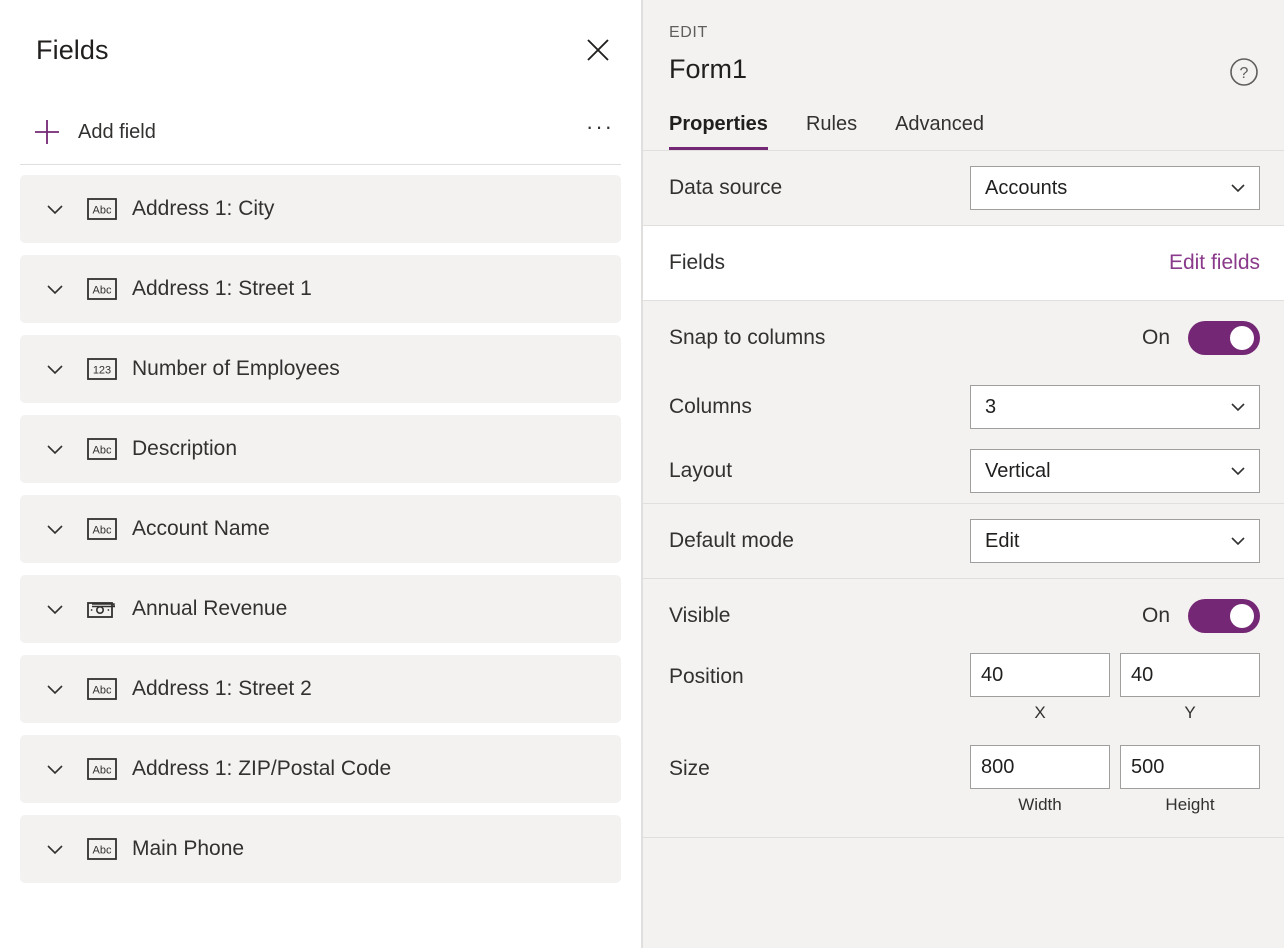 The width and height of the screenshot is (1284, 948). Describe the element at coordinates (1155, 337) in the screenshot. I see `snap-to-columns-state: On` at that location.